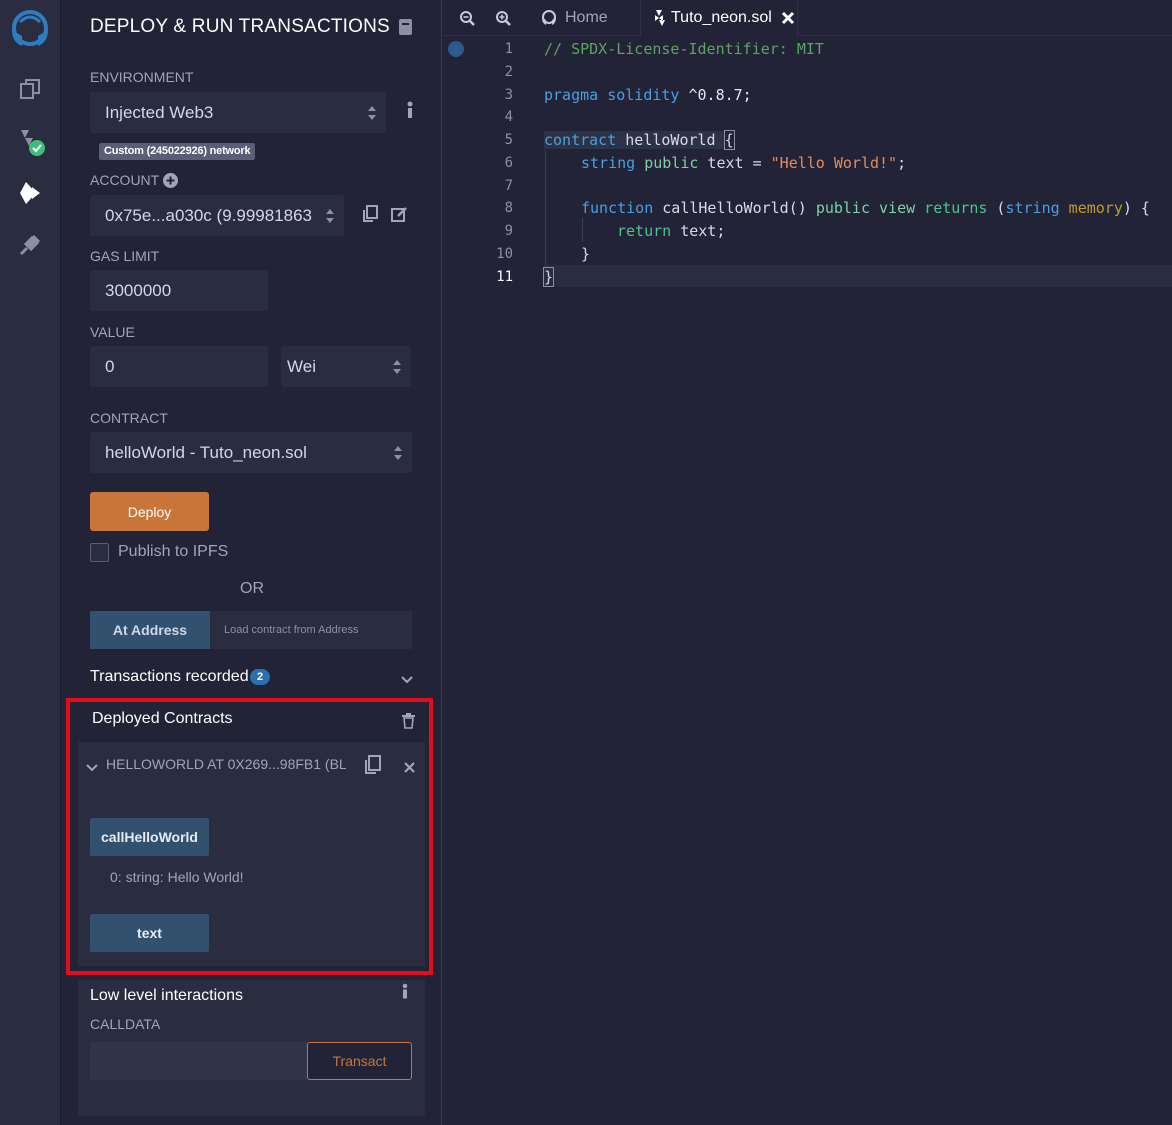  Describe the element at coordinates (508, 163) in the screenshot. I see `line-number: 6` at that location.